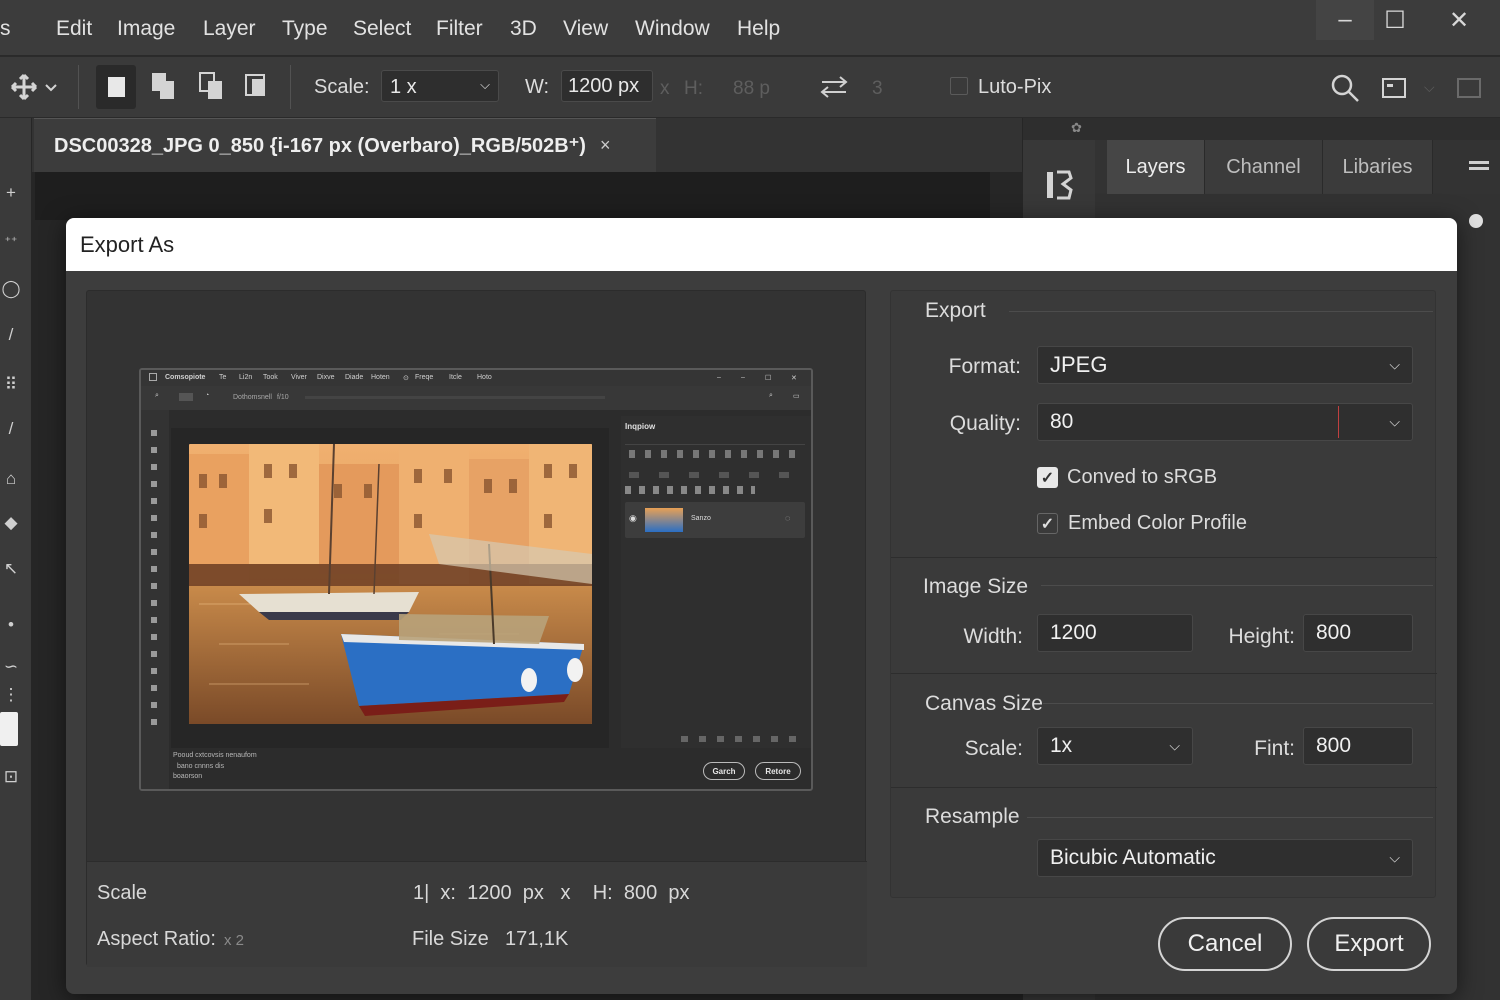 The width and height of the screenshot is (1500, 1000). Describe the element at coordinates (9, 729) in the screenshot. I see `foreground-color-swatch` at that location.